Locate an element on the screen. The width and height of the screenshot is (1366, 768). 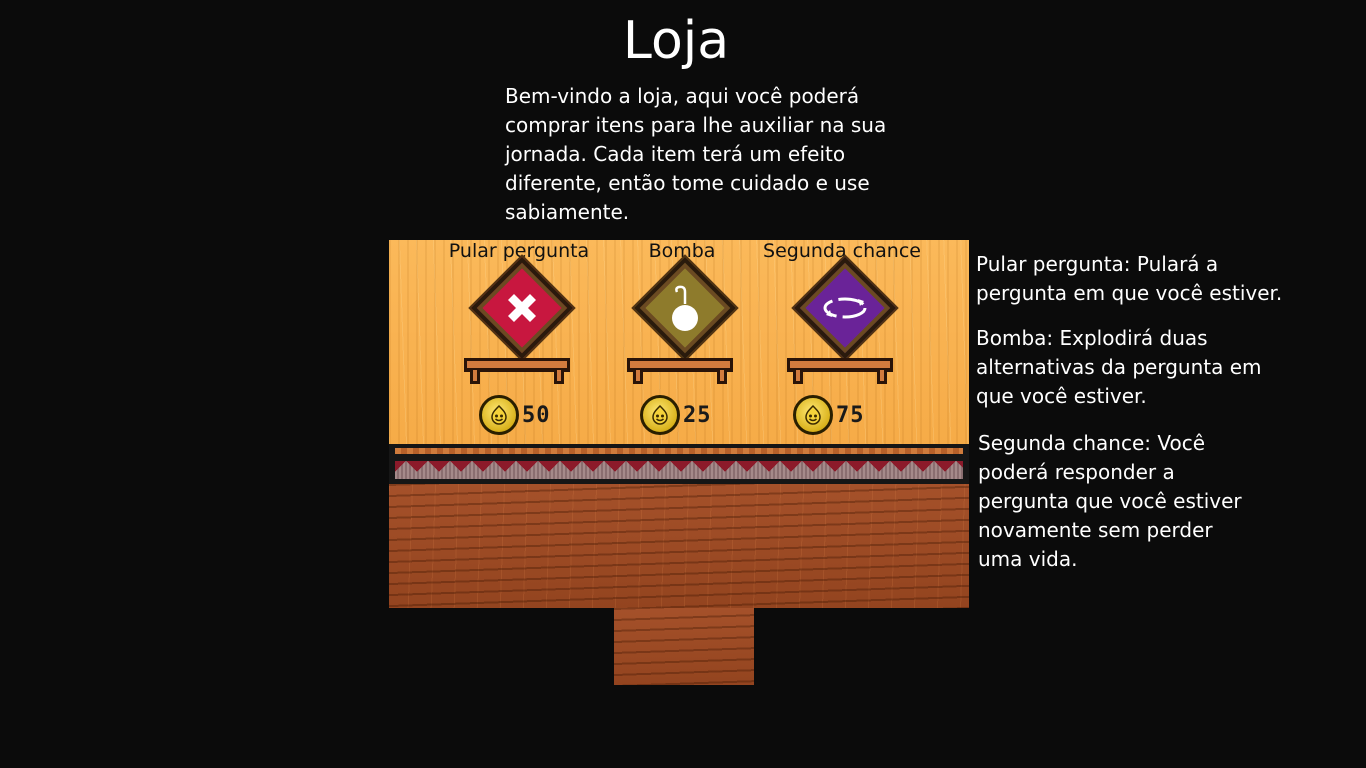
shop-item-second-chance: Segunda chance 75 is located at coordinates (842, 342).